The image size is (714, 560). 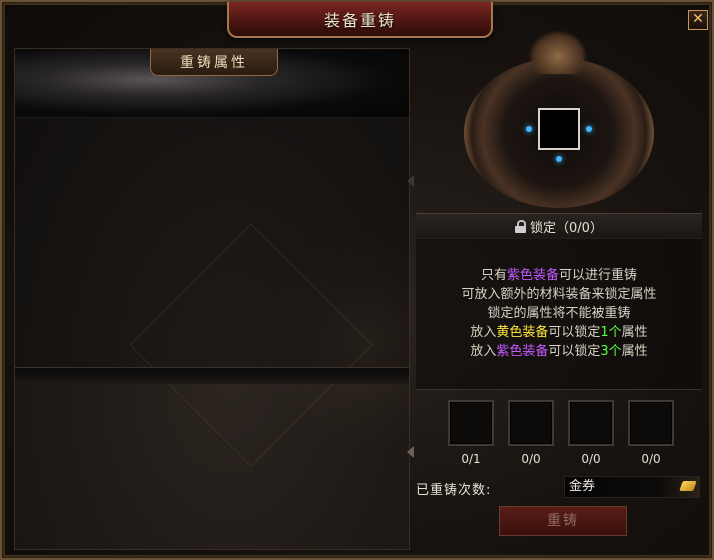 What do you see at coordinates (559, 294) in the screenshot?
I see `info-line: 可放入额外的材料装备来锁定属性` at bounding box center [559, 294].